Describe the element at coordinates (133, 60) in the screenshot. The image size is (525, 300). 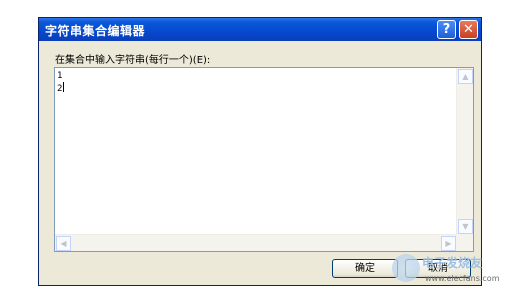
I see `prompt-label: 在集合中输入字符串(每行一个)(E):` at that location.